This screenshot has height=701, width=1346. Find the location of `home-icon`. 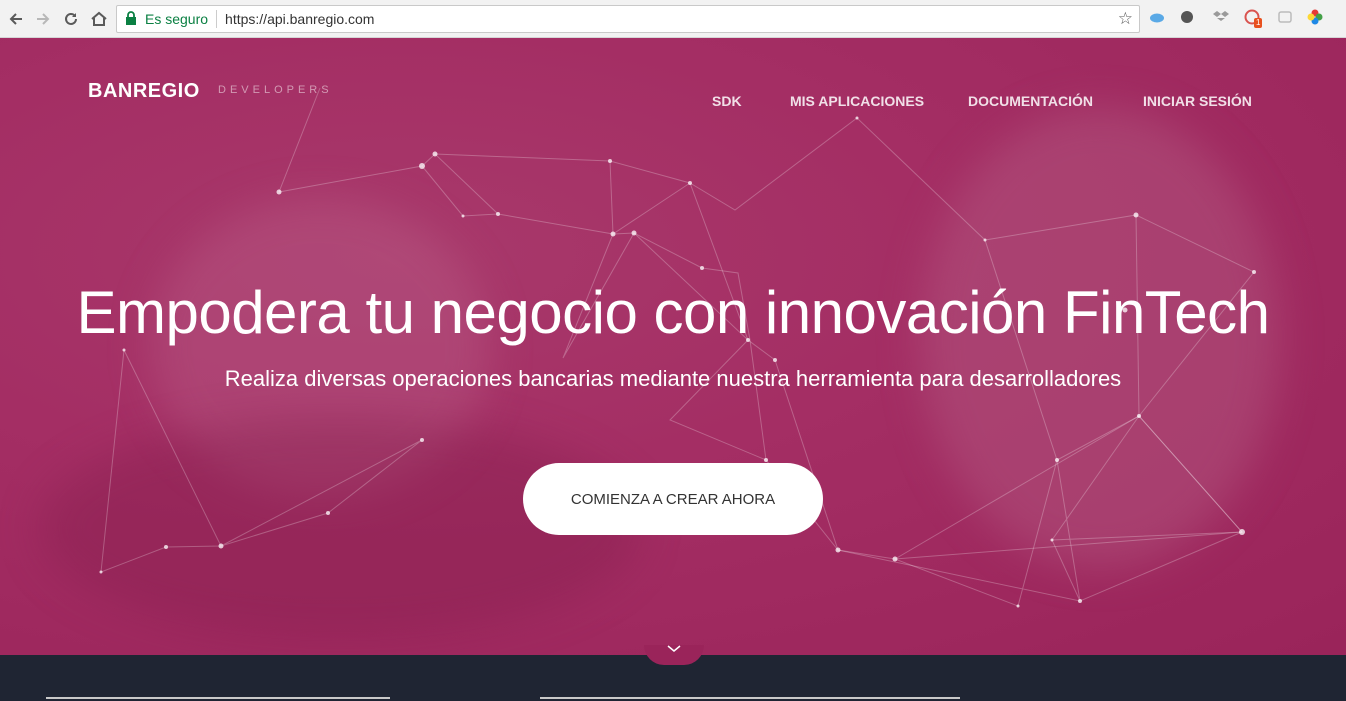

home-icon is located at coordinates (99, 19).